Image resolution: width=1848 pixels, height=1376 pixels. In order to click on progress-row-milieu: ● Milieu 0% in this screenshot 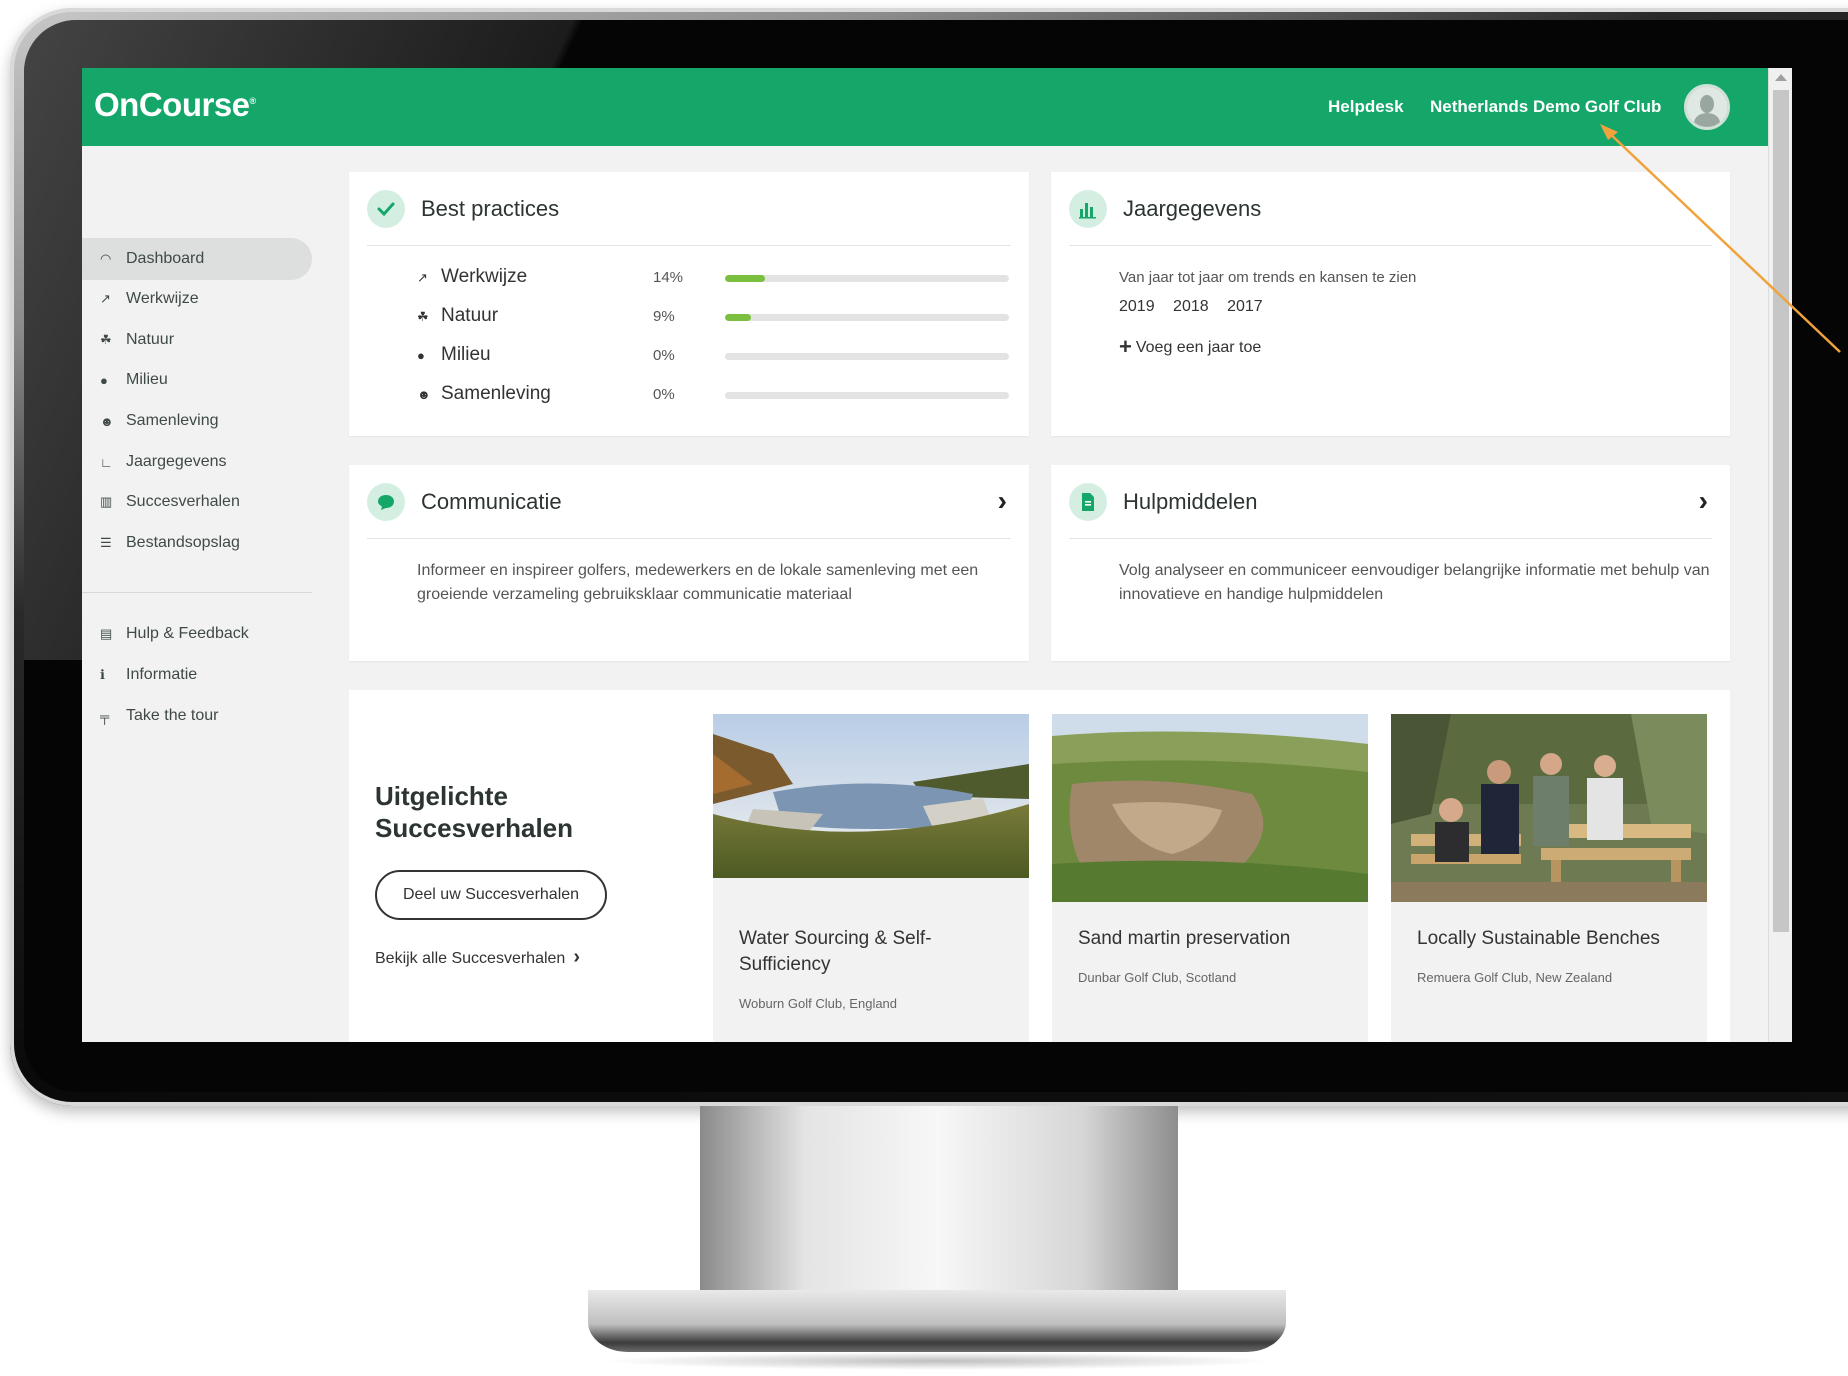, I will do `click(717, 356)`.